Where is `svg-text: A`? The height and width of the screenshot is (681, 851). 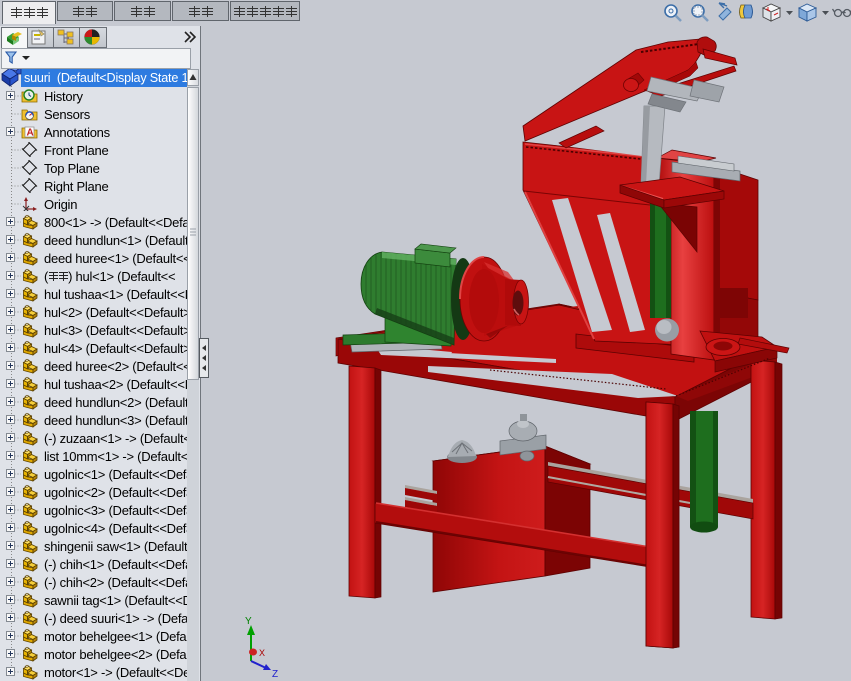 svg-text: A is located at coordinates (30, 133).